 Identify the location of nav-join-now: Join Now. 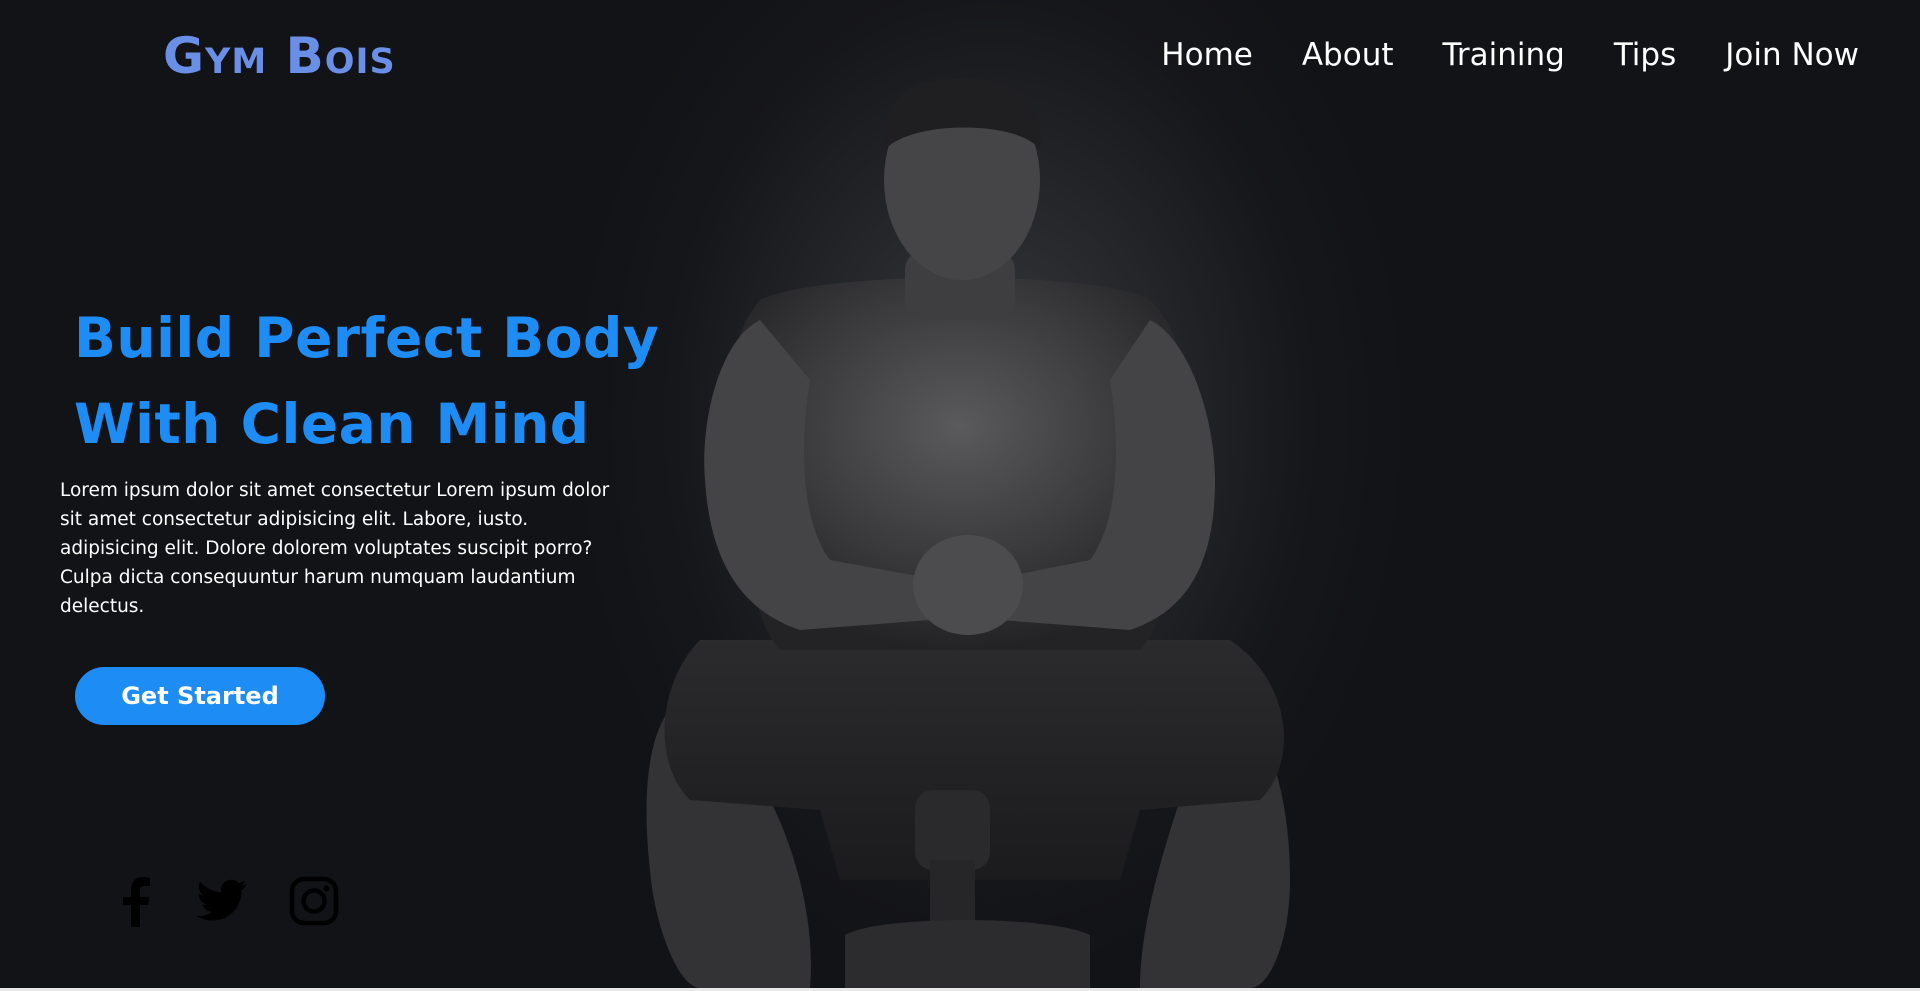
(1792, 55).